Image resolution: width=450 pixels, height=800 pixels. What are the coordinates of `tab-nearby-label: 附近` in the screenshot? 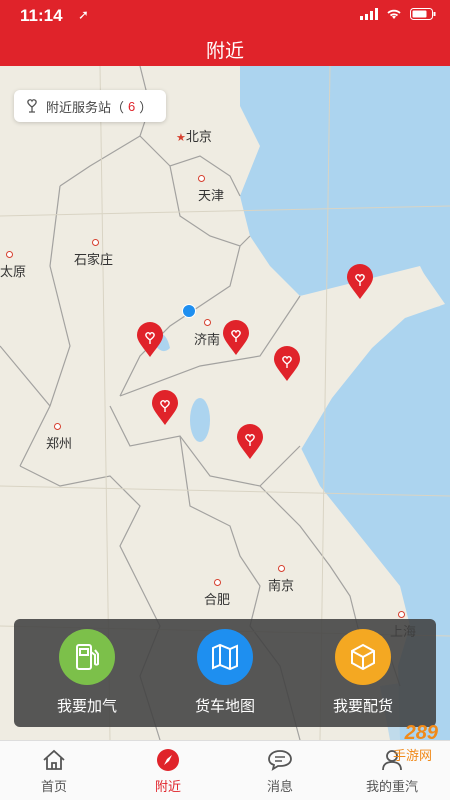 It's located at (167, 786).